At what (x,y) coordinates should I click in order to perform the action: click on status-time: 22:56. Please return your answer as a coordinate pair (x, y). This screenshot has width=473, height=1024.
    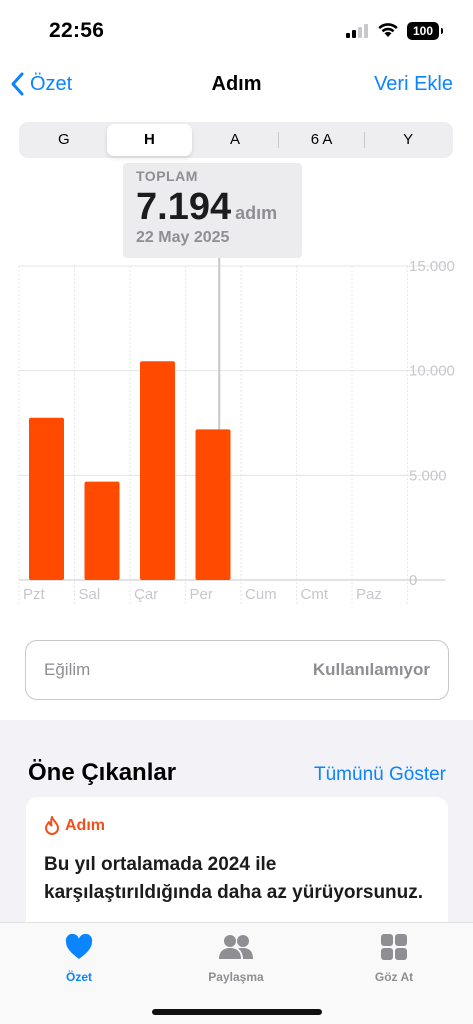
    Looking at the image, I should click on (77, 30).